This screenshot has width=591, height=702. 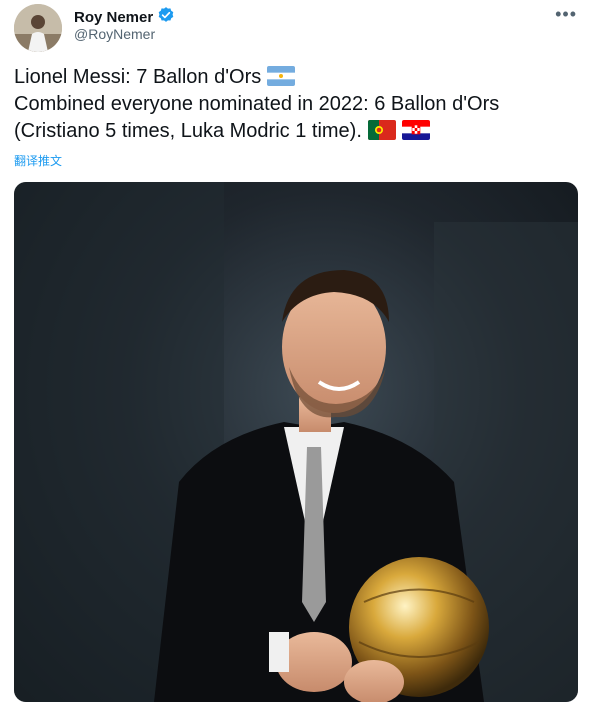 I want to click on display-name: Roy Nemer, so click(x=113, y=17).